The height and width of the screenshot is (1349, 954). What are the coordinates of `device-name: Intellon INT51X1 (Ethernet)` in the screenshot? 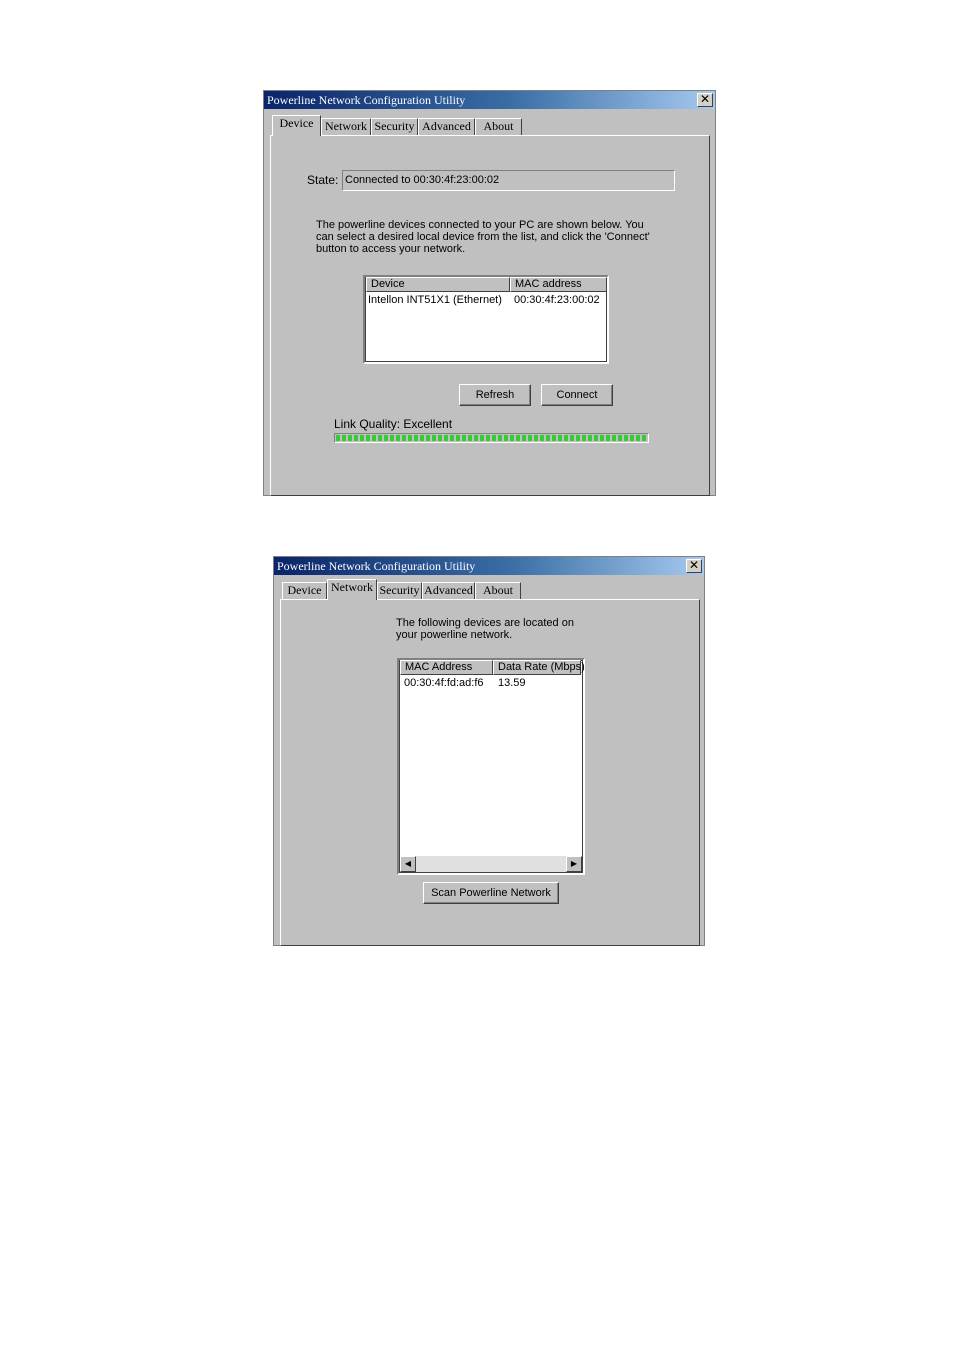 It's located at (435, 300).